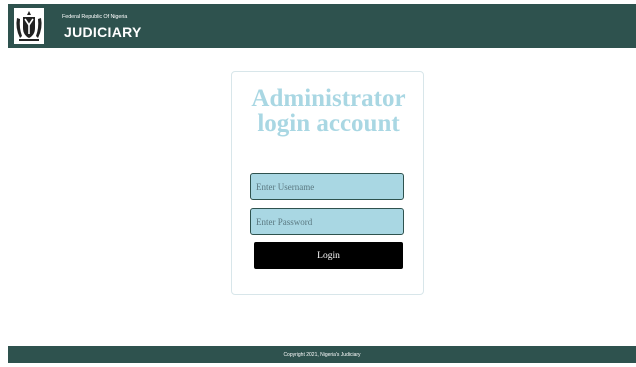 This screenshot has height=367, width=636. I want to click on brand-block: Federal Republic Of Nigeria JUDICIARY, so click(102, 26).